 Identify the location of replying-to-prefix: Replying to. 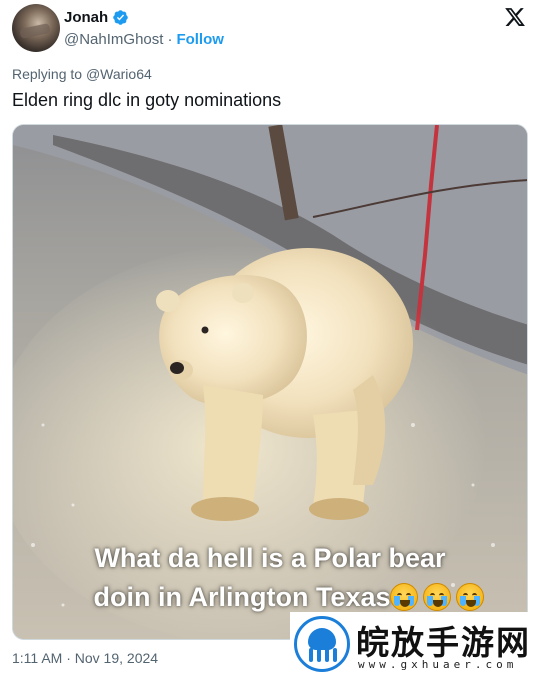
(47, 74).